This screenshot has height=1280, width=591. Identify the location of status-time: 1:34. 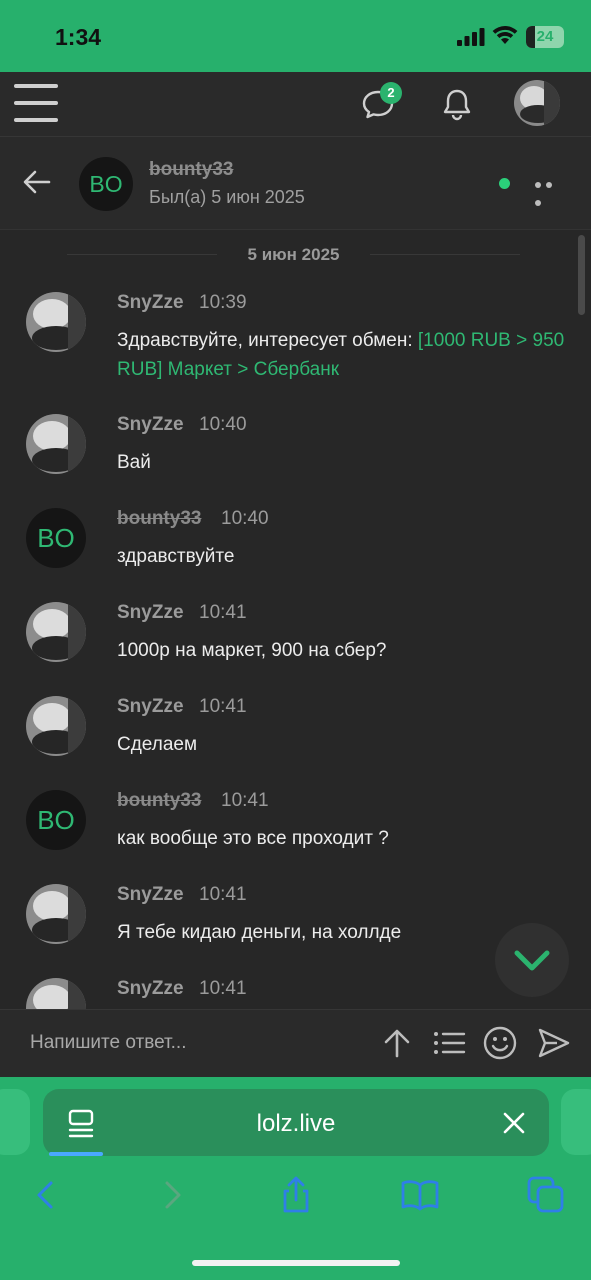
(78, 37).